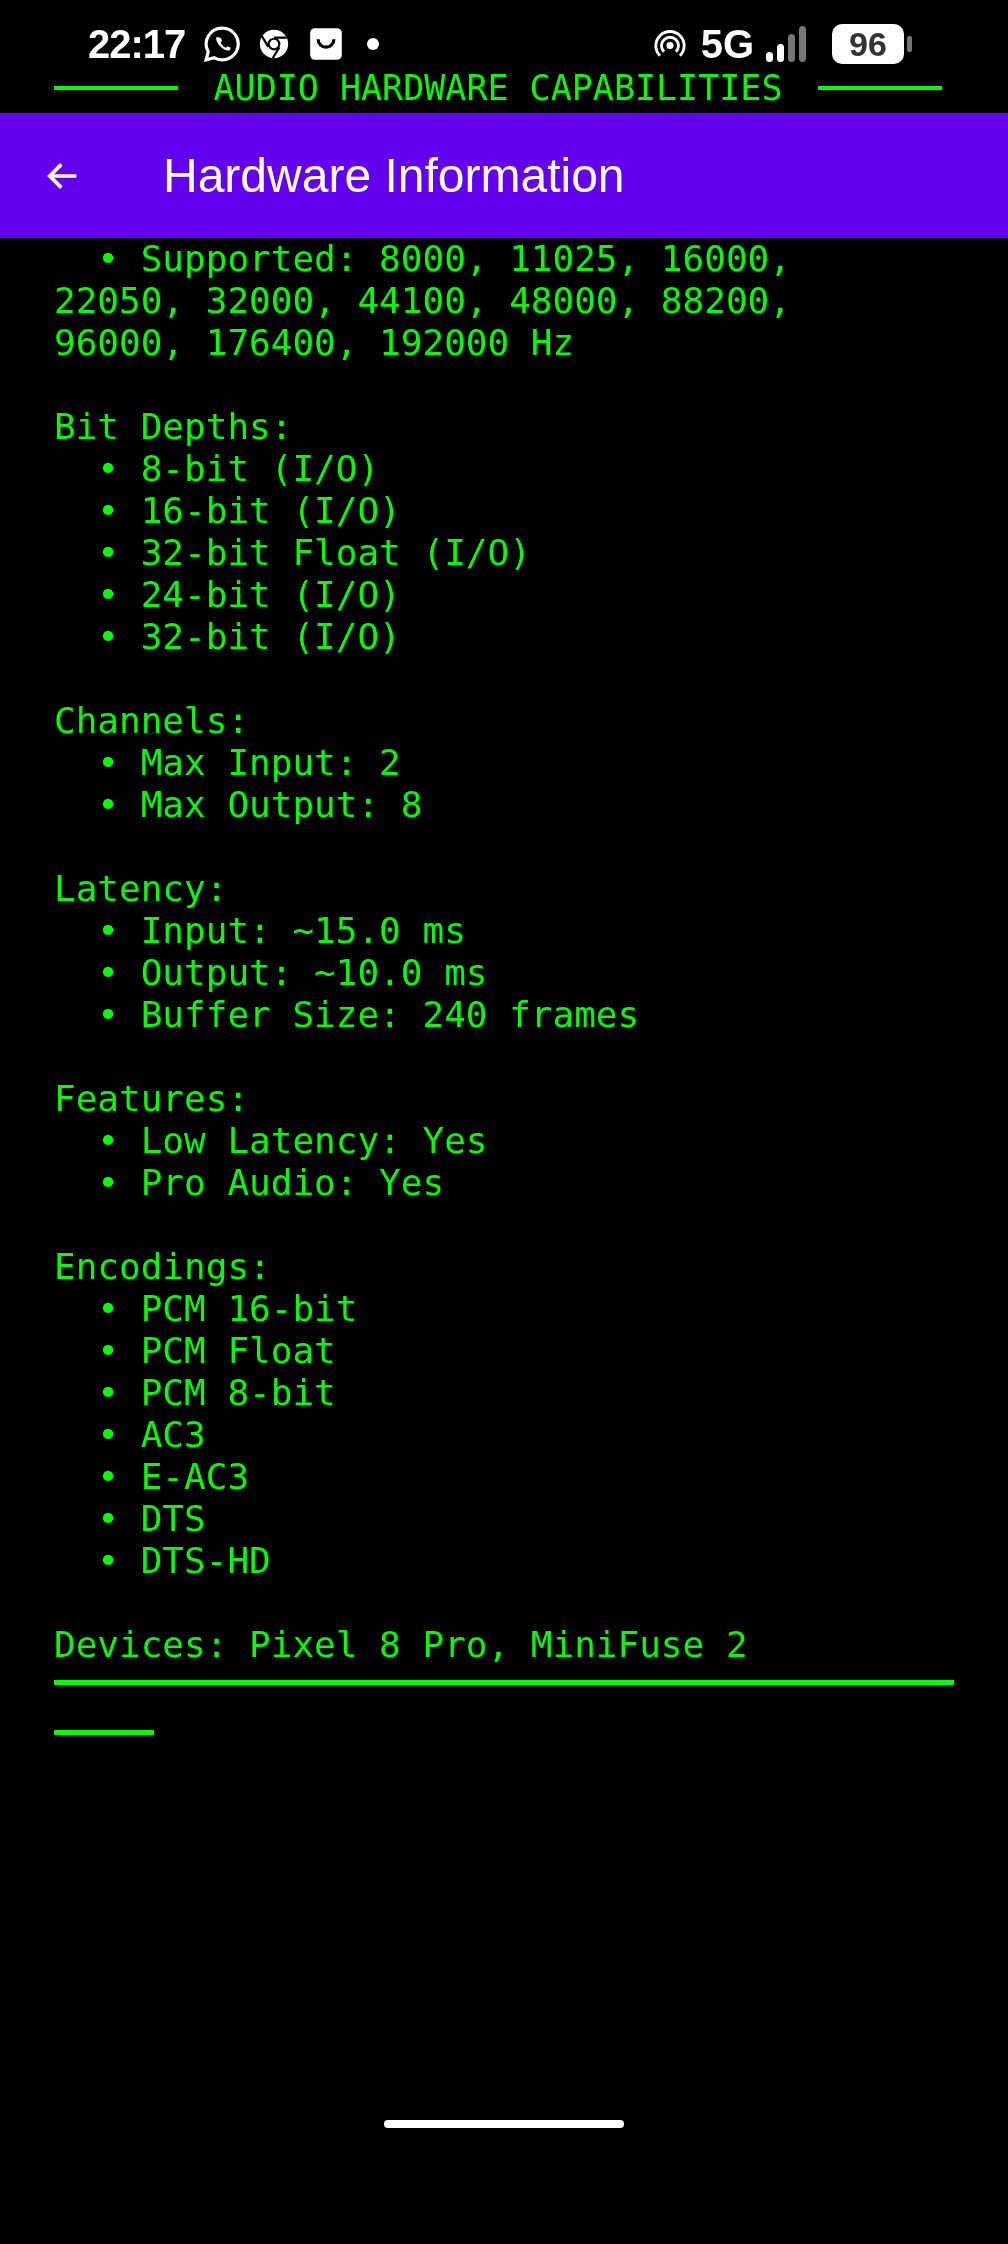  Describe the element at coordinates (227, 1309) in the screenshot. I see `list-item: • PCM 16-bit` at that location.